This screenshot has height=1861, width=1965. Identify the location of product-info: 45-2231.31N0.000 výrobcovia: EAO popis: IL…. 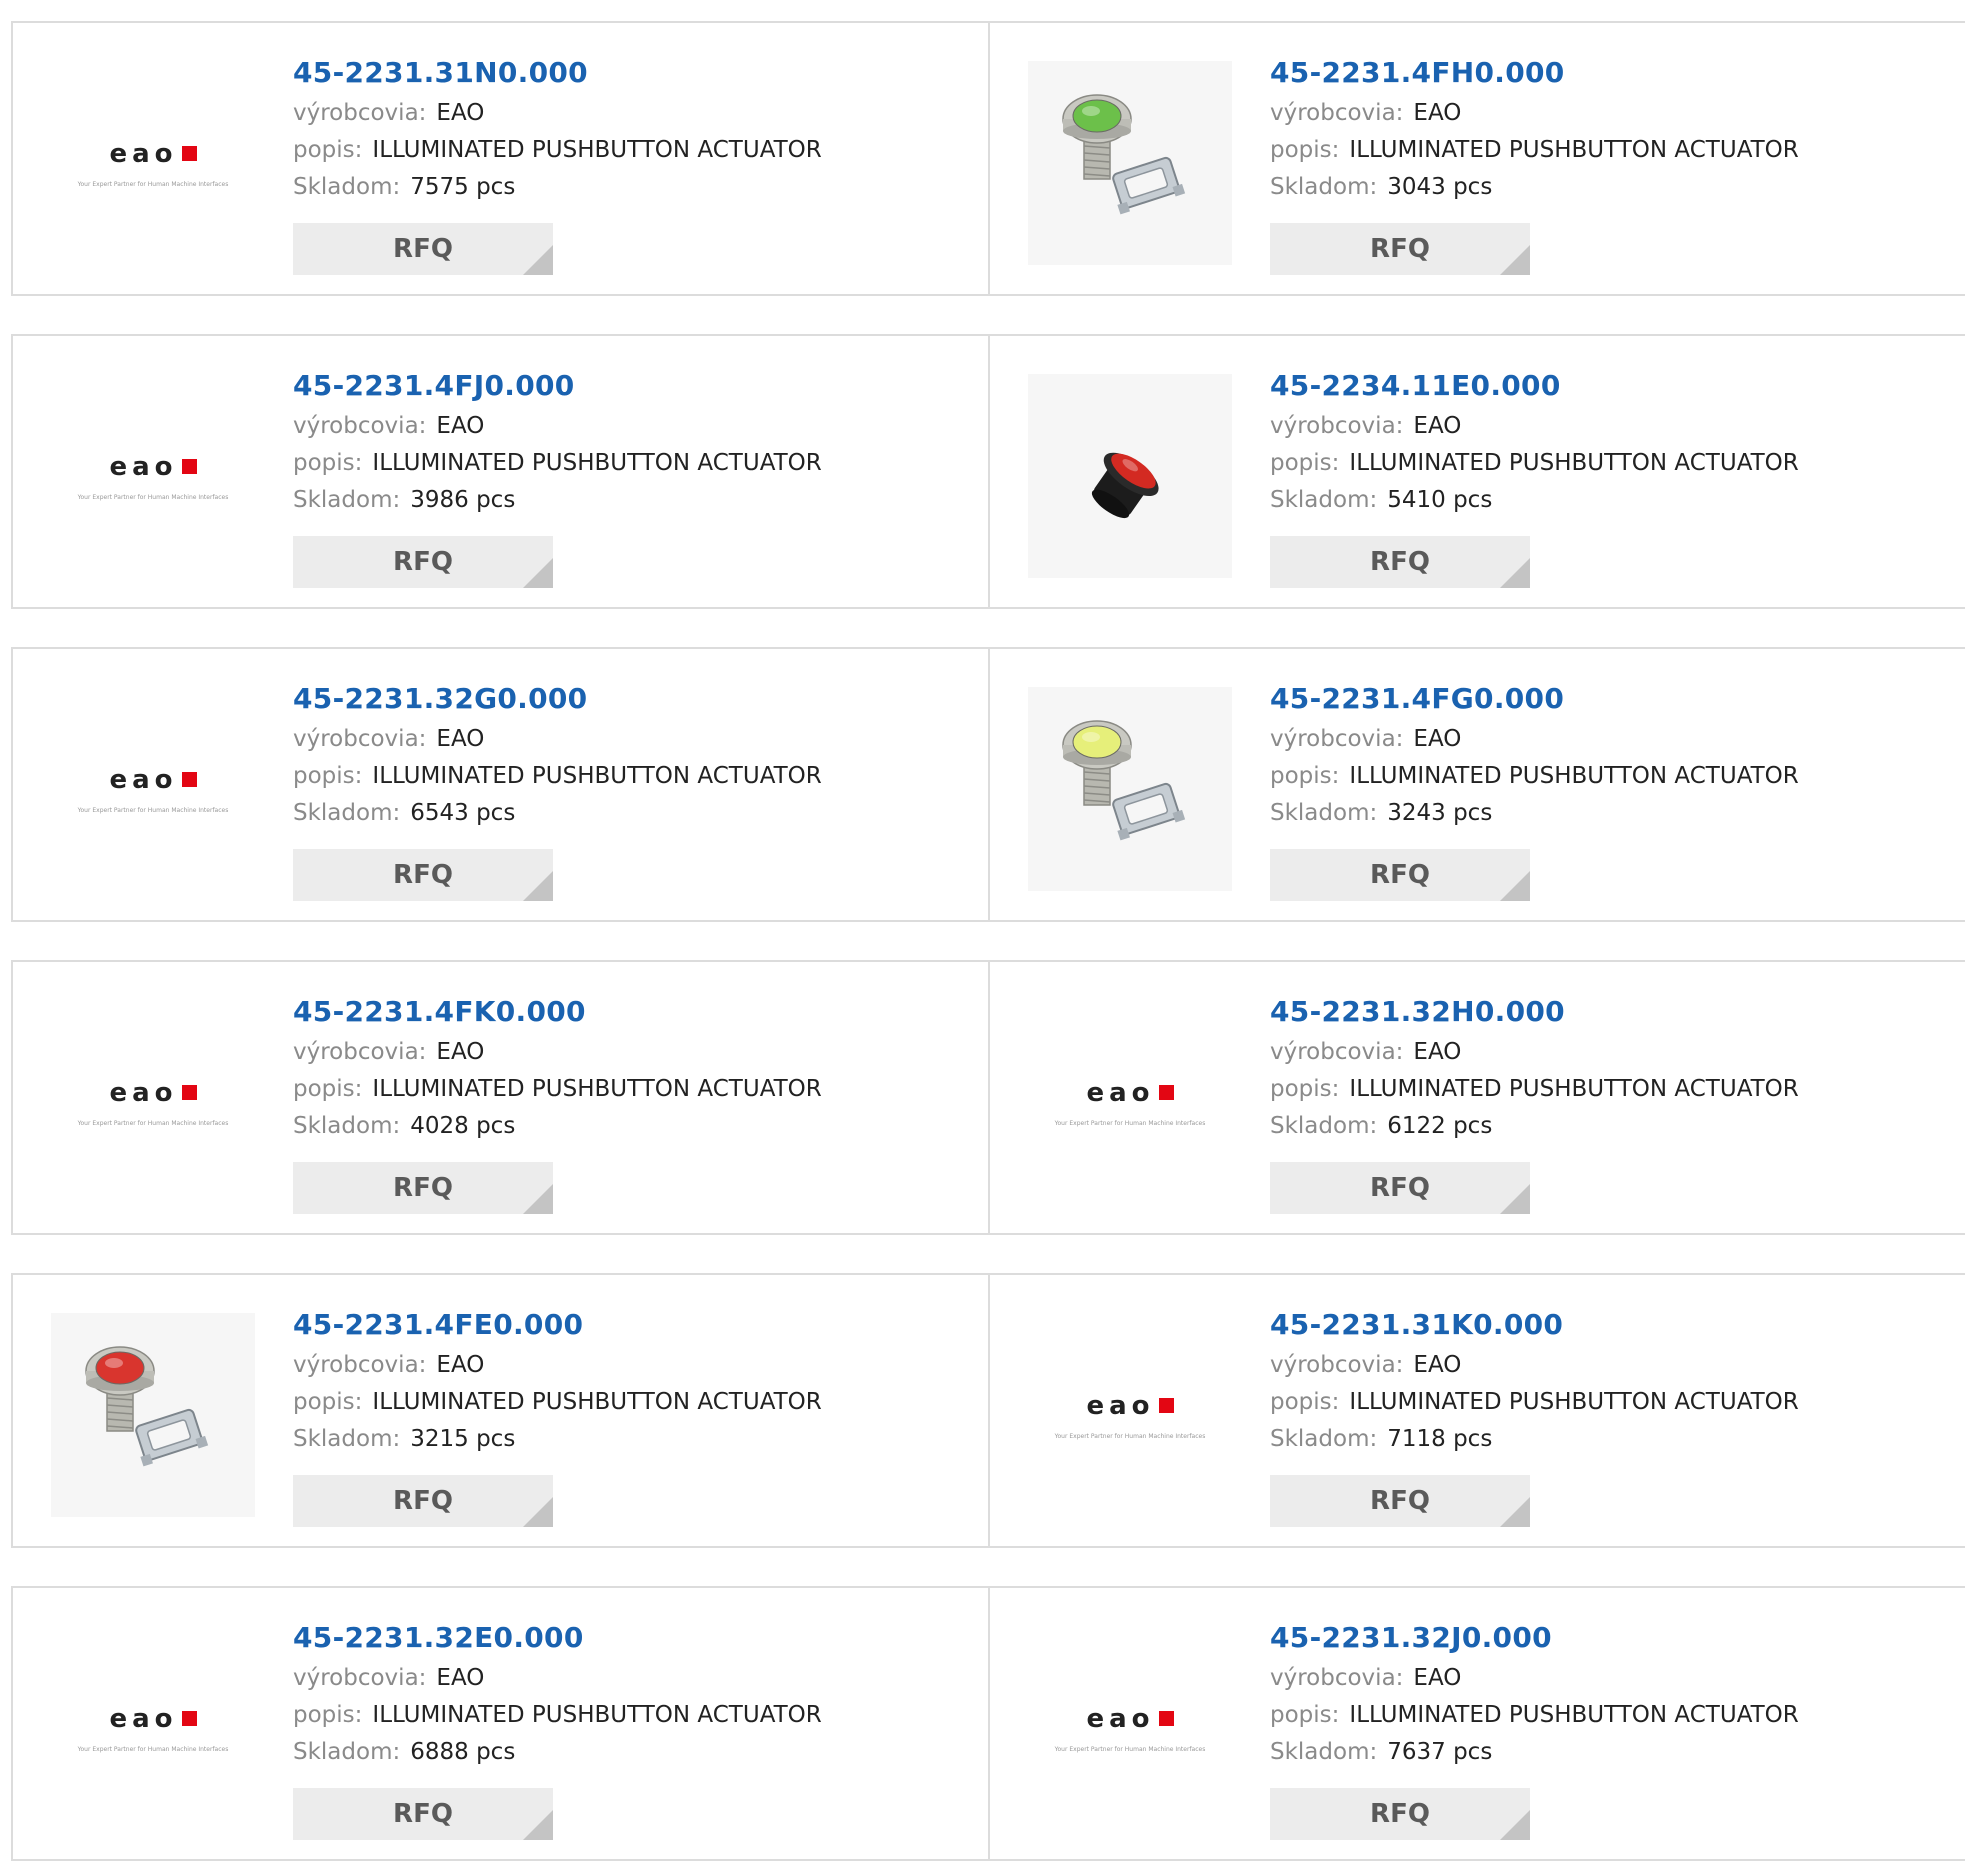
(633, 128).